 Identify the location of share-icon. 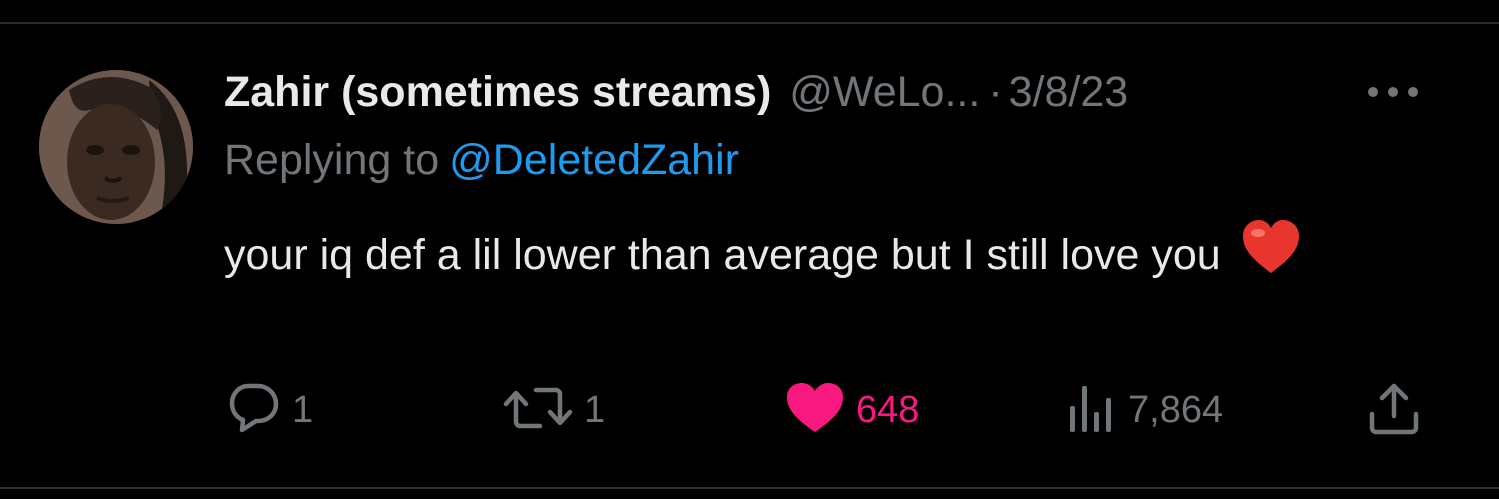
(1394, 410).